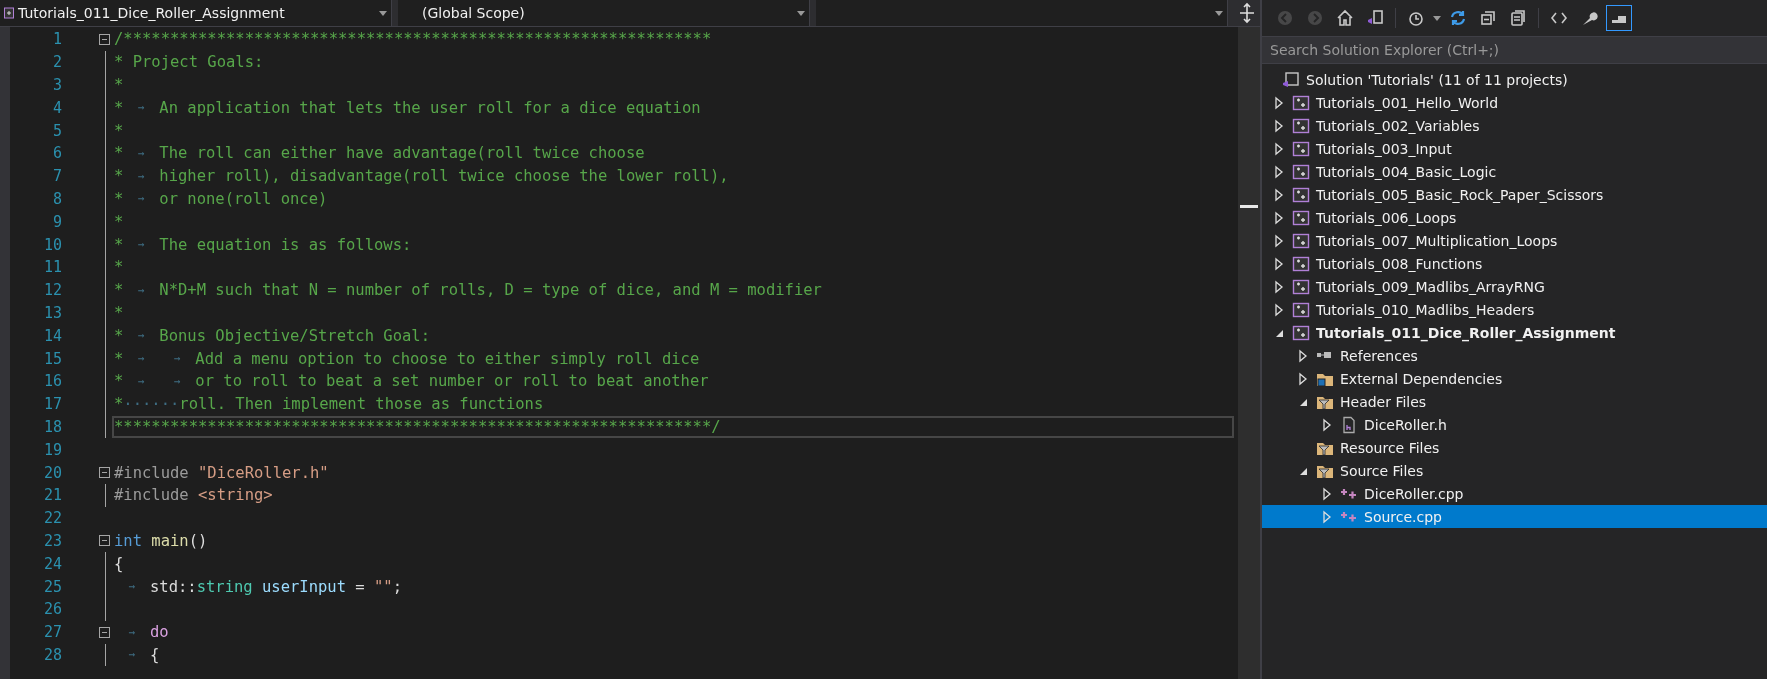 Image resolution: width=1767 pixels, height=679 pixels. I want to click on code-line: * → higher roll), disadvantage(roll twice choose the lower roll),, so click(421, 177).